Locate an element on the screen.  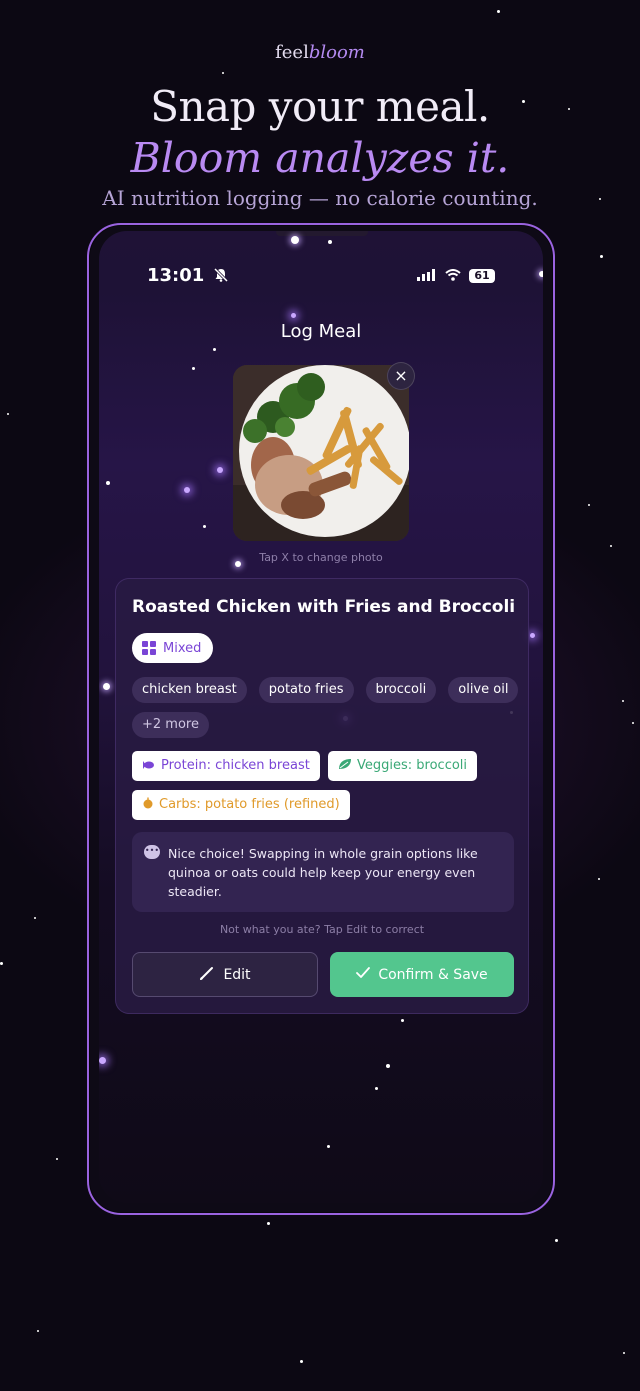
veggies-tag: Veggies: broccoli is located at coordinates (403, 766).